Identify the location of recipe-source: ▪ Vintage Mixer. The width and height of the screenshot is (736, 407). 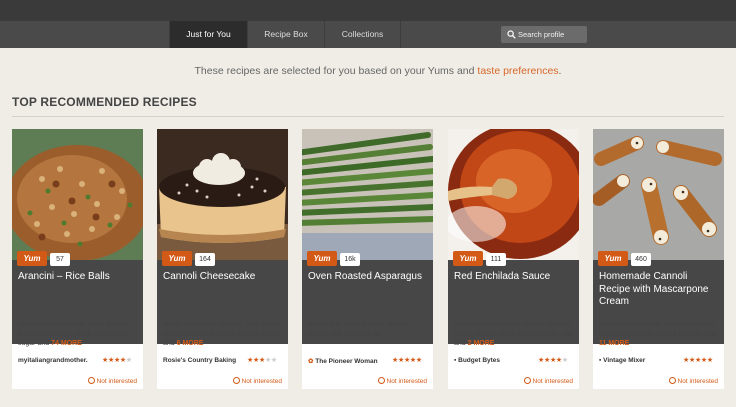
(634, 360).